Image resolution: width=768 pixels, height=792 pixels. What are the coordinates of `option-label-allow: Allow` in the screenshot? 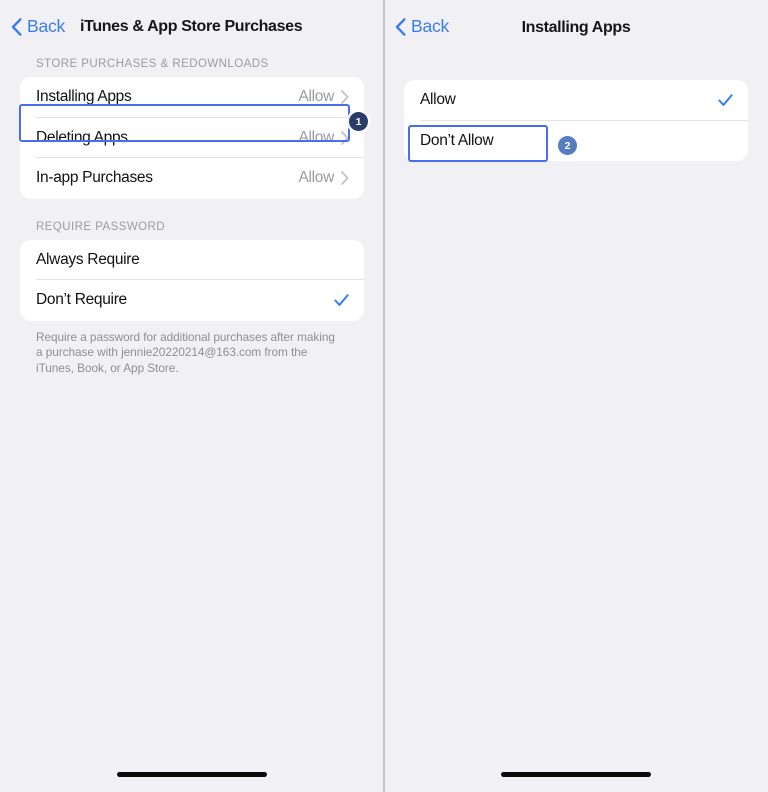 It's located at (438, 100).